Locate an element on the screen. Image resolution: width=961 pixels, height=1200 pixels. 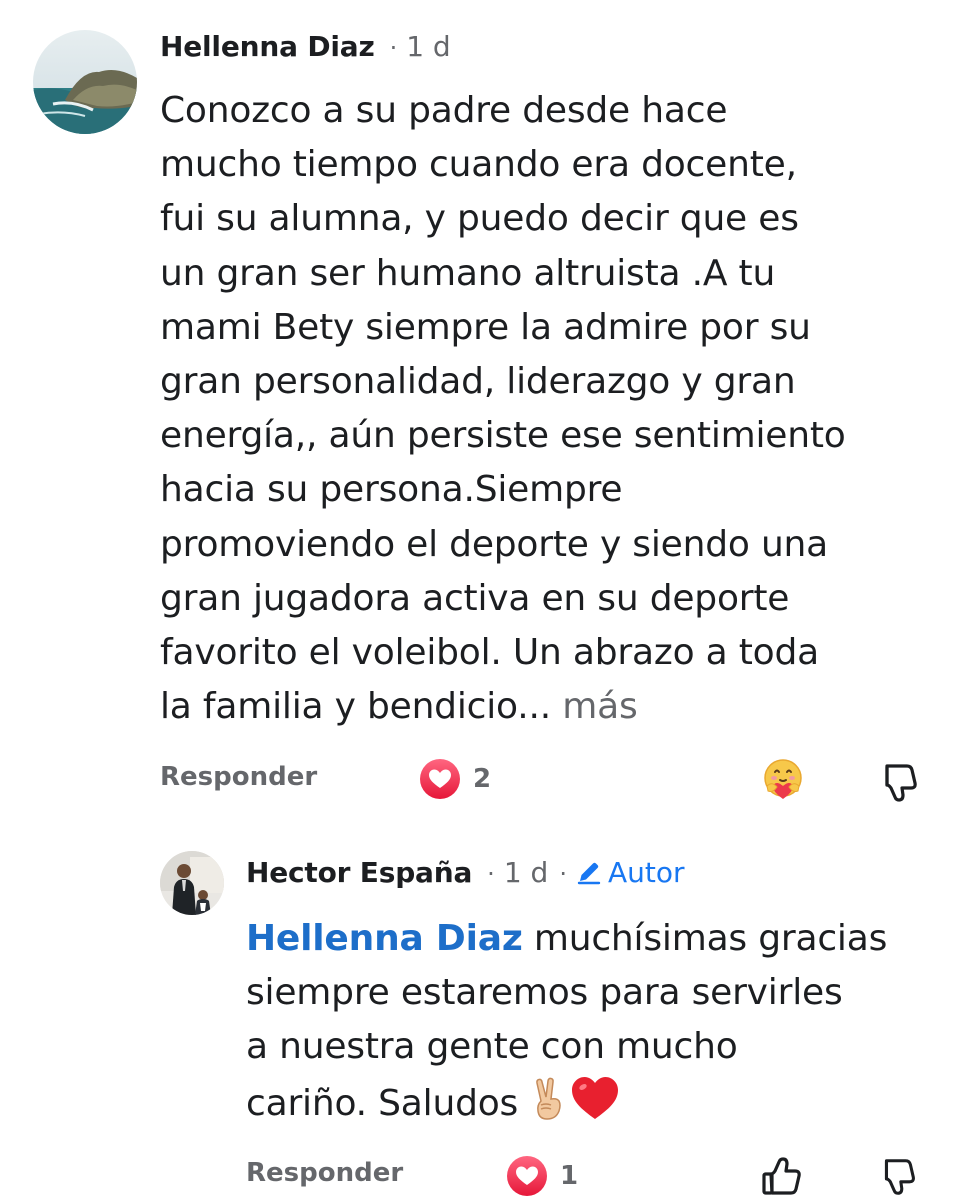
reply-header: Hector España · 1 d · Autor is located at coordinates (465, 872).